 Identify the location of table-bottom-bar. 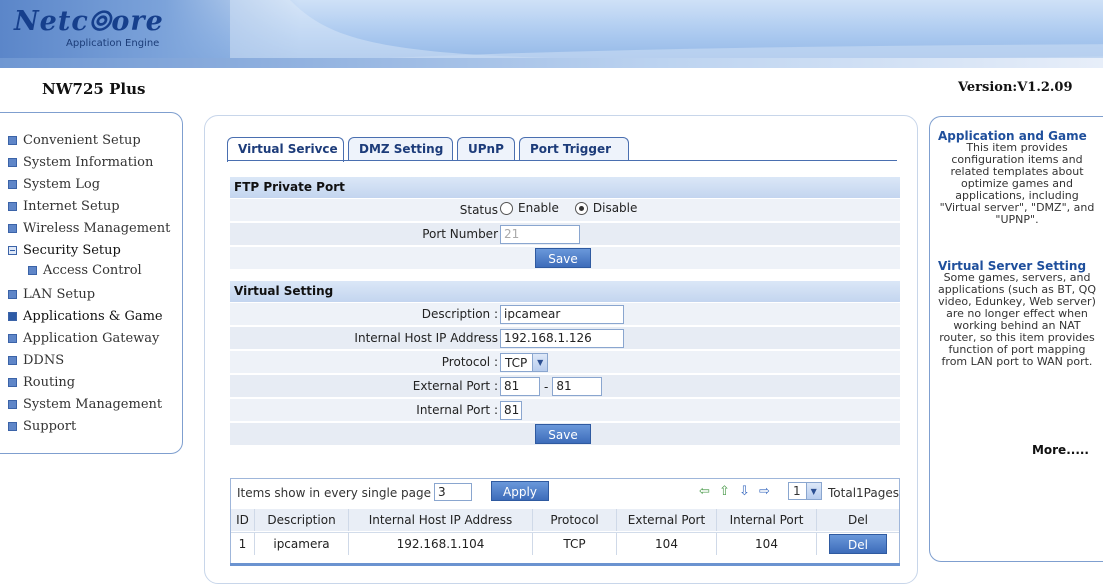
(565, 564).